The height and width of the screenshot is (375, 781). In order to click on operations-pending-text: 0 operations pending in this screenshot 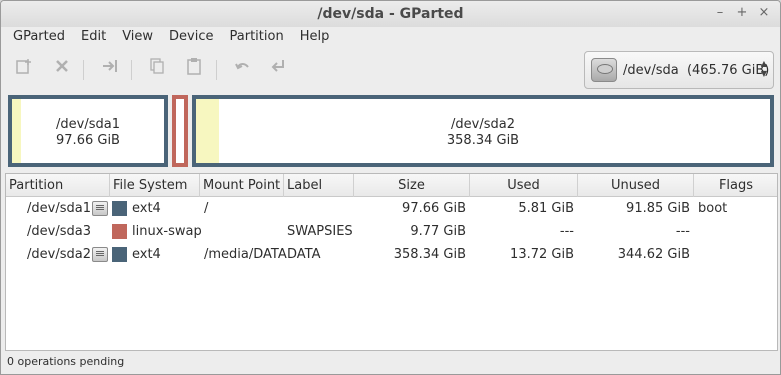, I will do `click(66, 361)`.